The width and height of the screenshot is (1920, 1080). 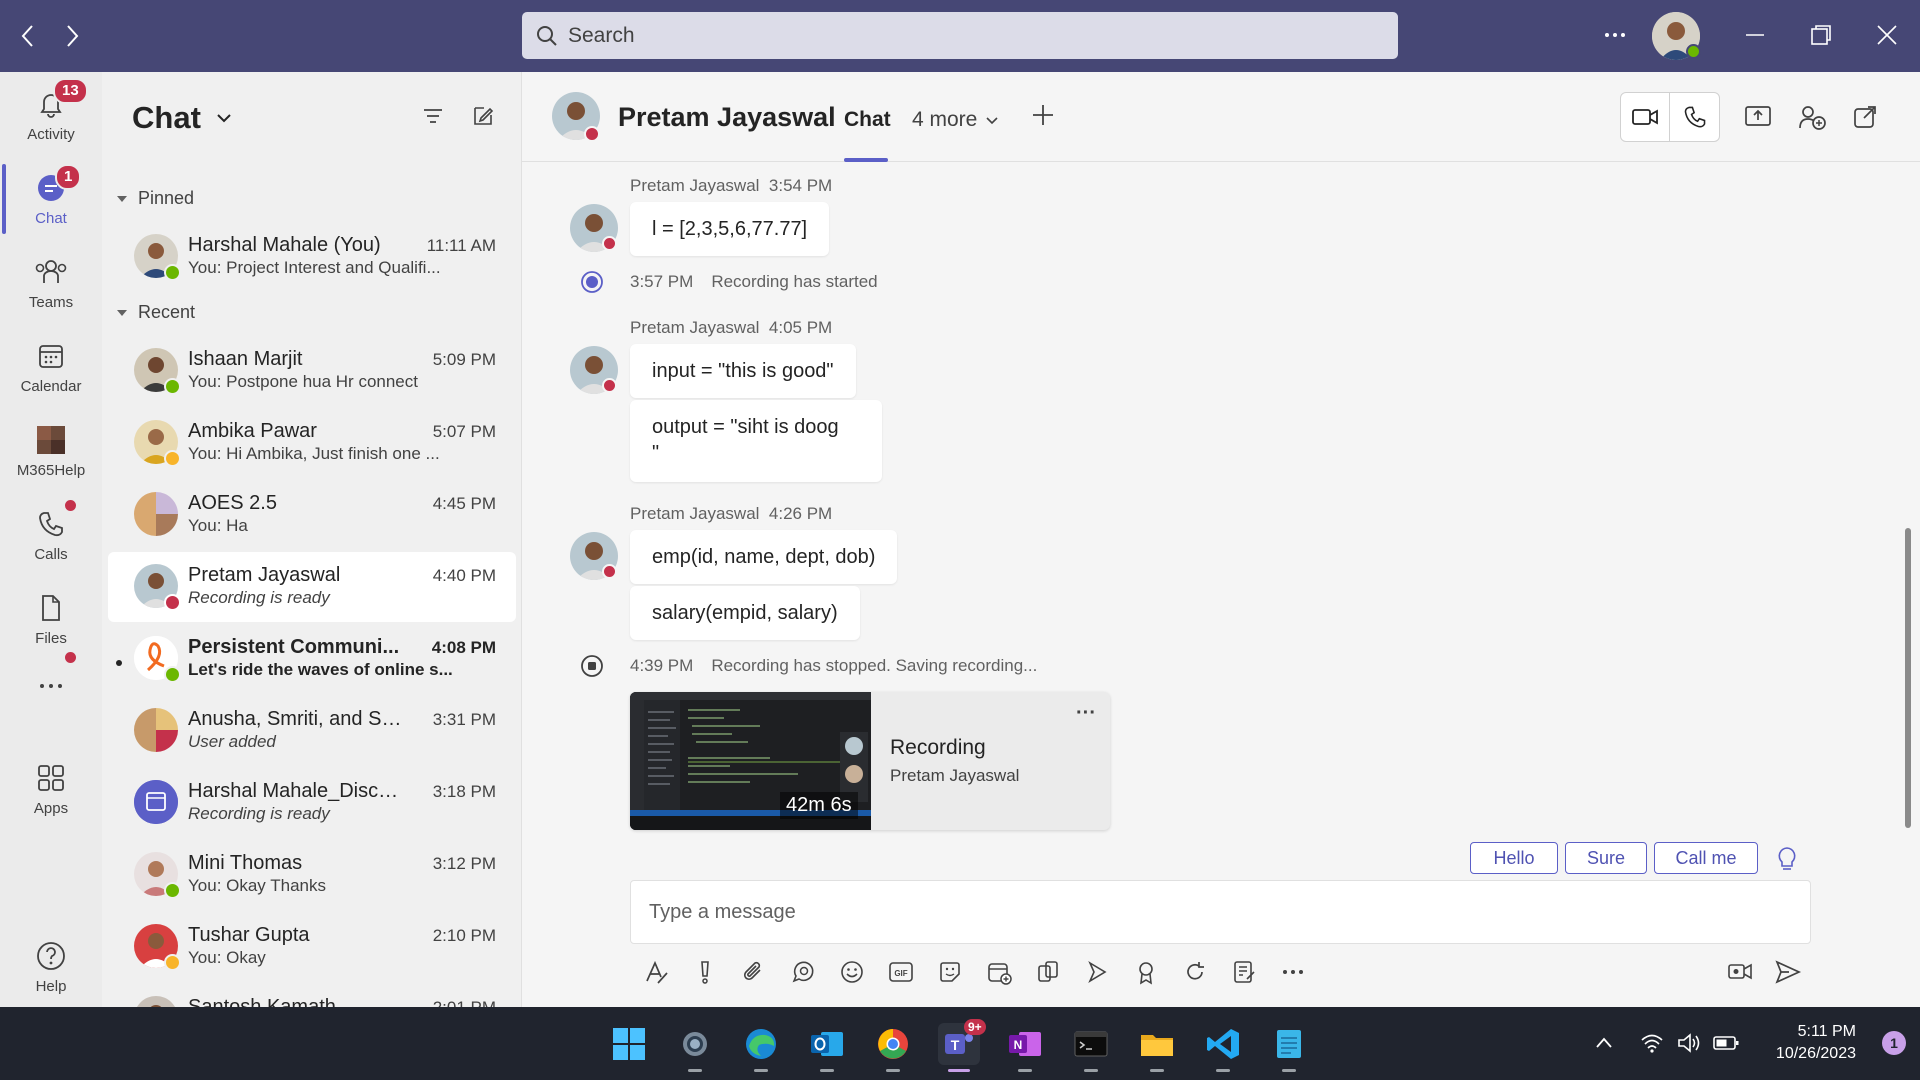 What do you see at coordinates (312, 995) in the screenshot?
I see `chat-item: Santosh Kamath 2:01 PM` at bounding box center [312, 995].